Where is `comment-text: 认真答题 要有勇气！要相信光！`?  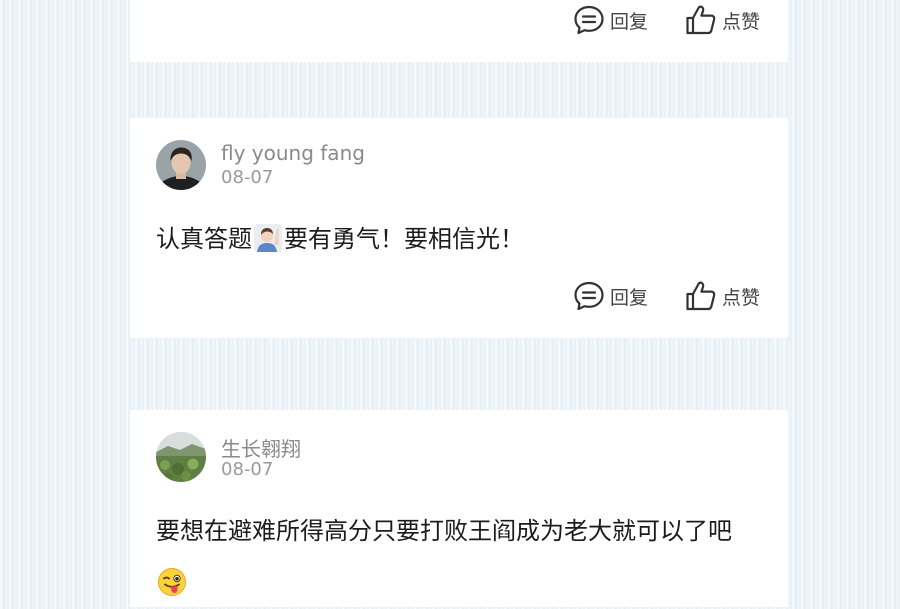
comment-text: 认真答题 要有勇气！要相信光！ is located at coordinates (456, 239).